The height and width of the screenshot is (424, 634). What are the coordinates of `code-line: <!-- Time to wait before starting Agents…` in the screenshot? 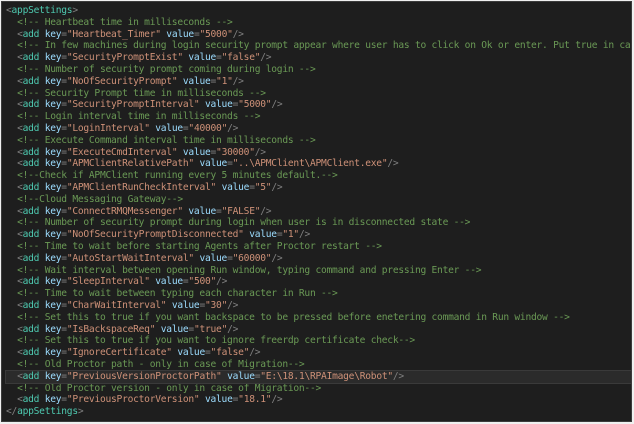 It's located at (318, 247).